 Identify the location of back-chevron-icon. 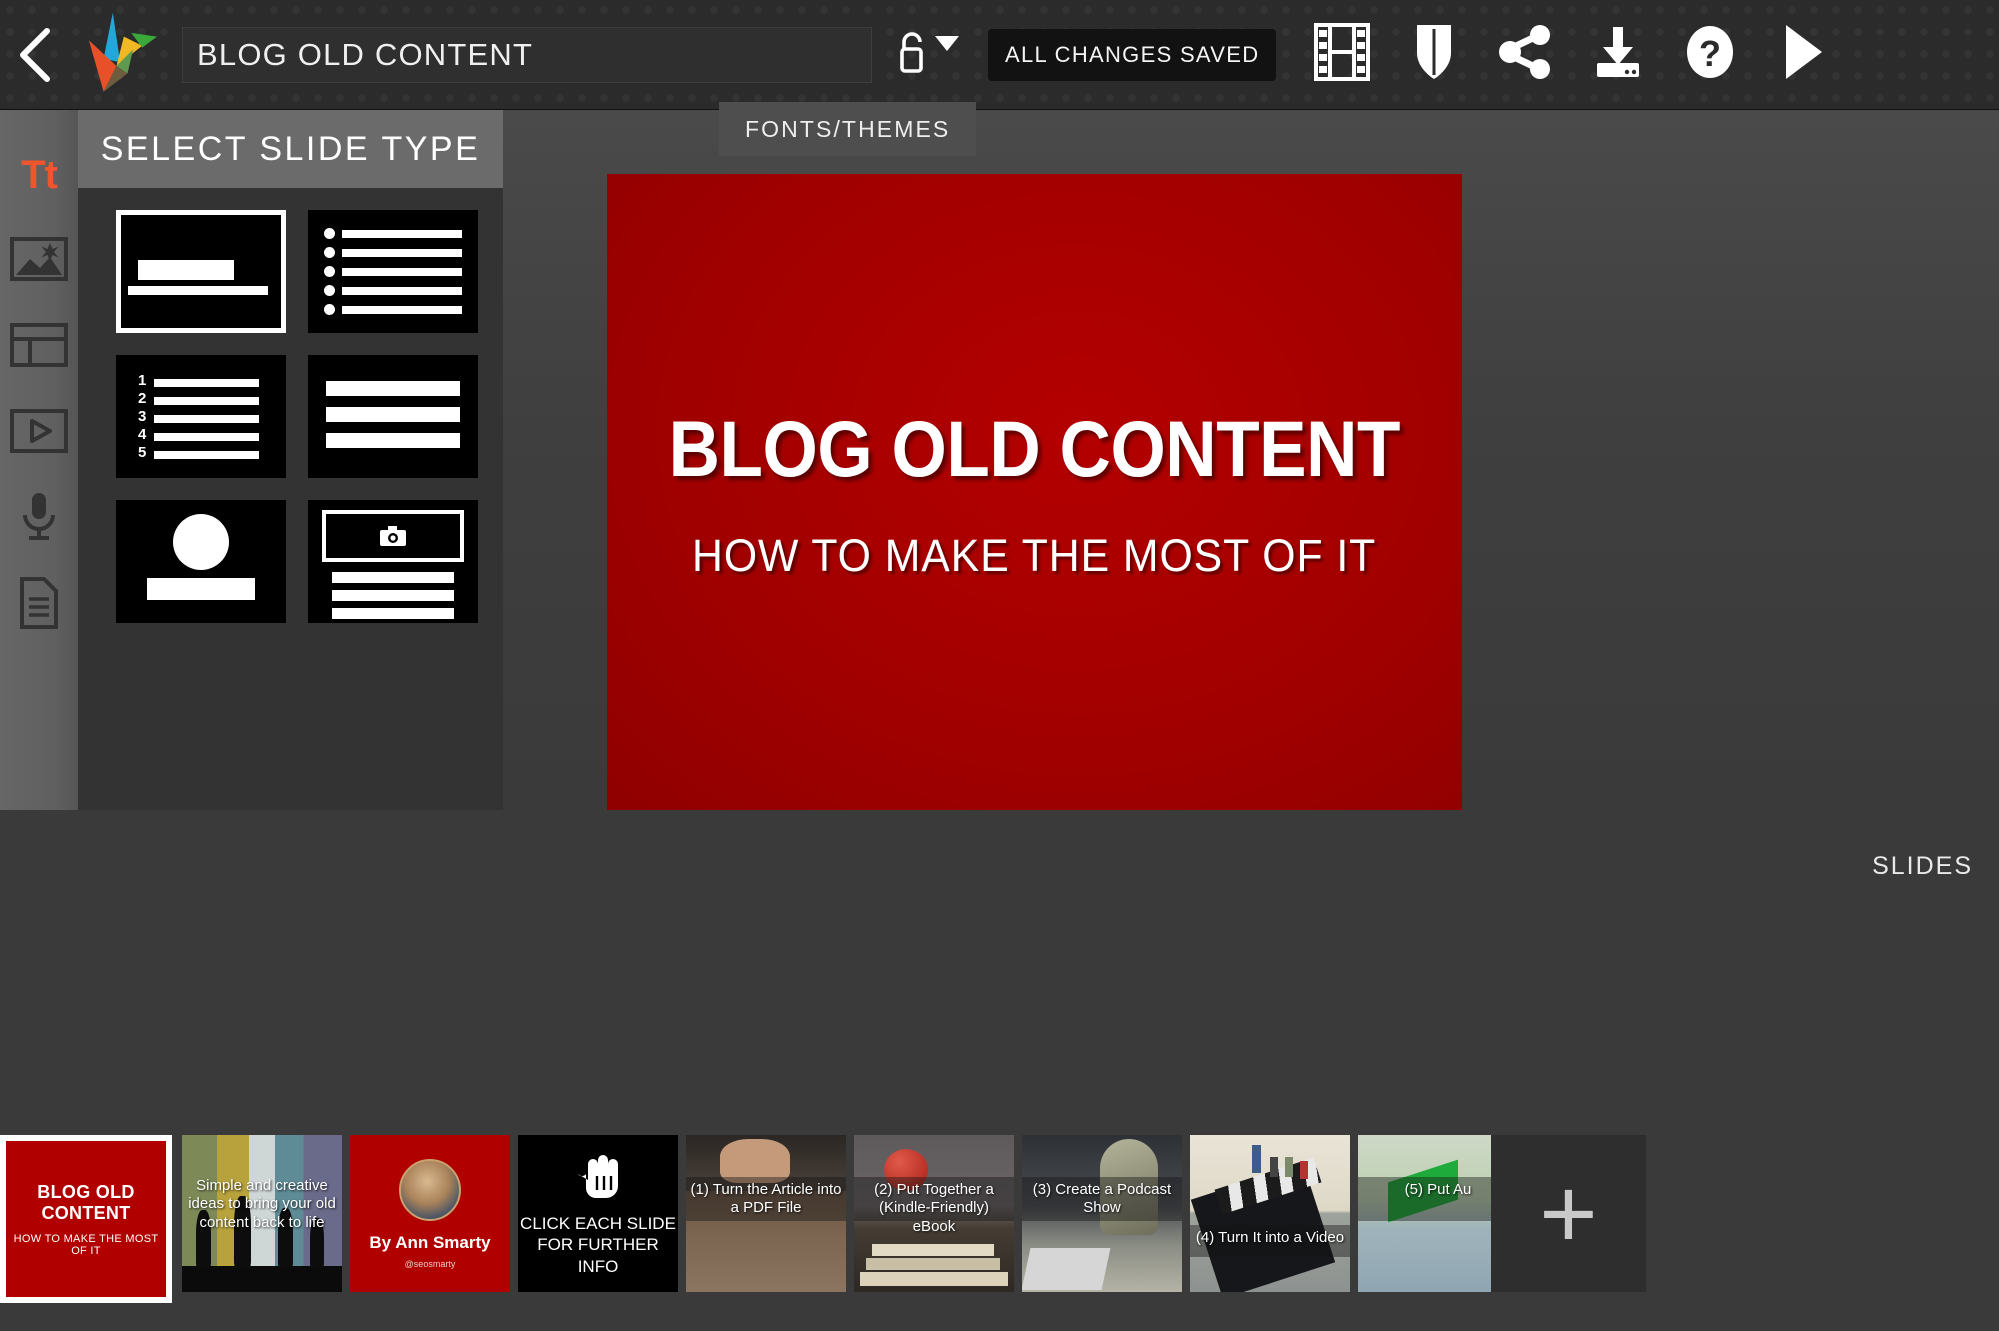
(36, 55).